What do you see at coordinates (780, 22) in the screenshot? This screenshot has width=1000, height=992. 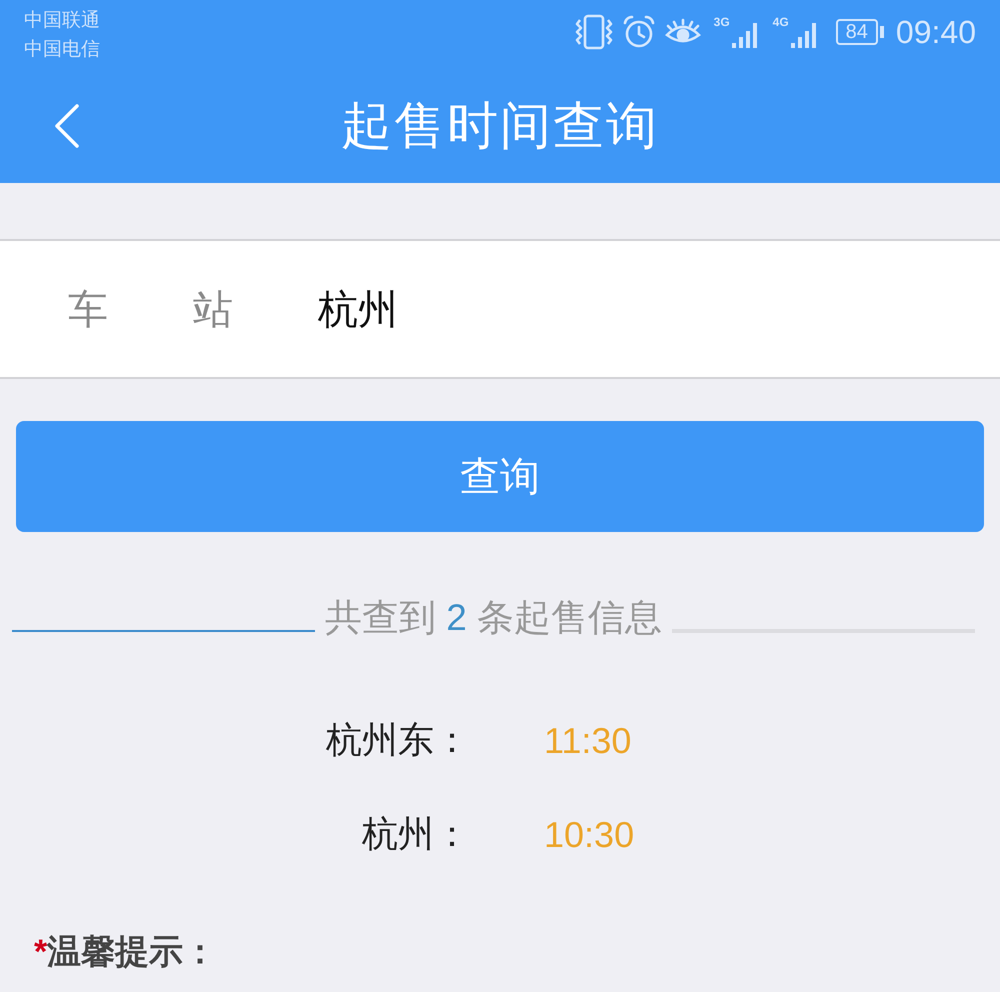 I see `network-type-label: 4G` at bounding box center [780, 22].